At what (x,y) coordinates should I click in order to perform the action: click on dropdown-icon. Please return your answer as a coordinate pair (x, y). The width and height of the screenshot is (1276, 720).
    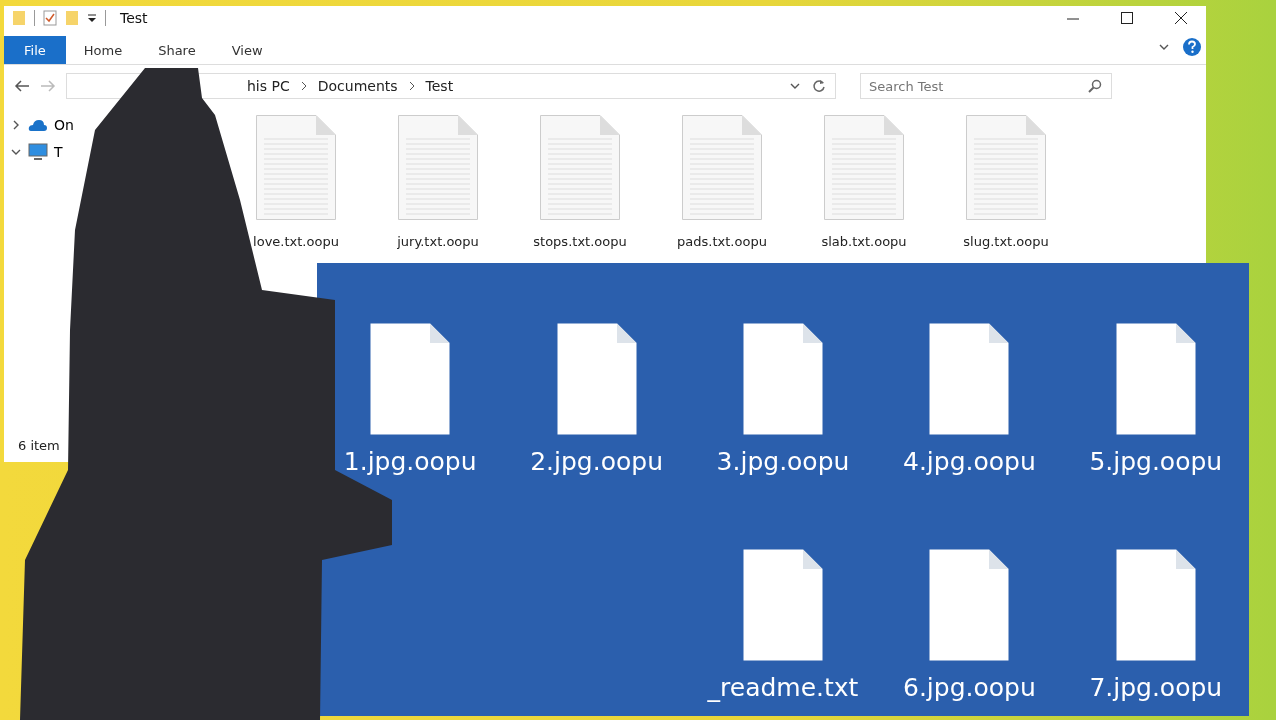
    Looking at the image, I should click on (92, 18).